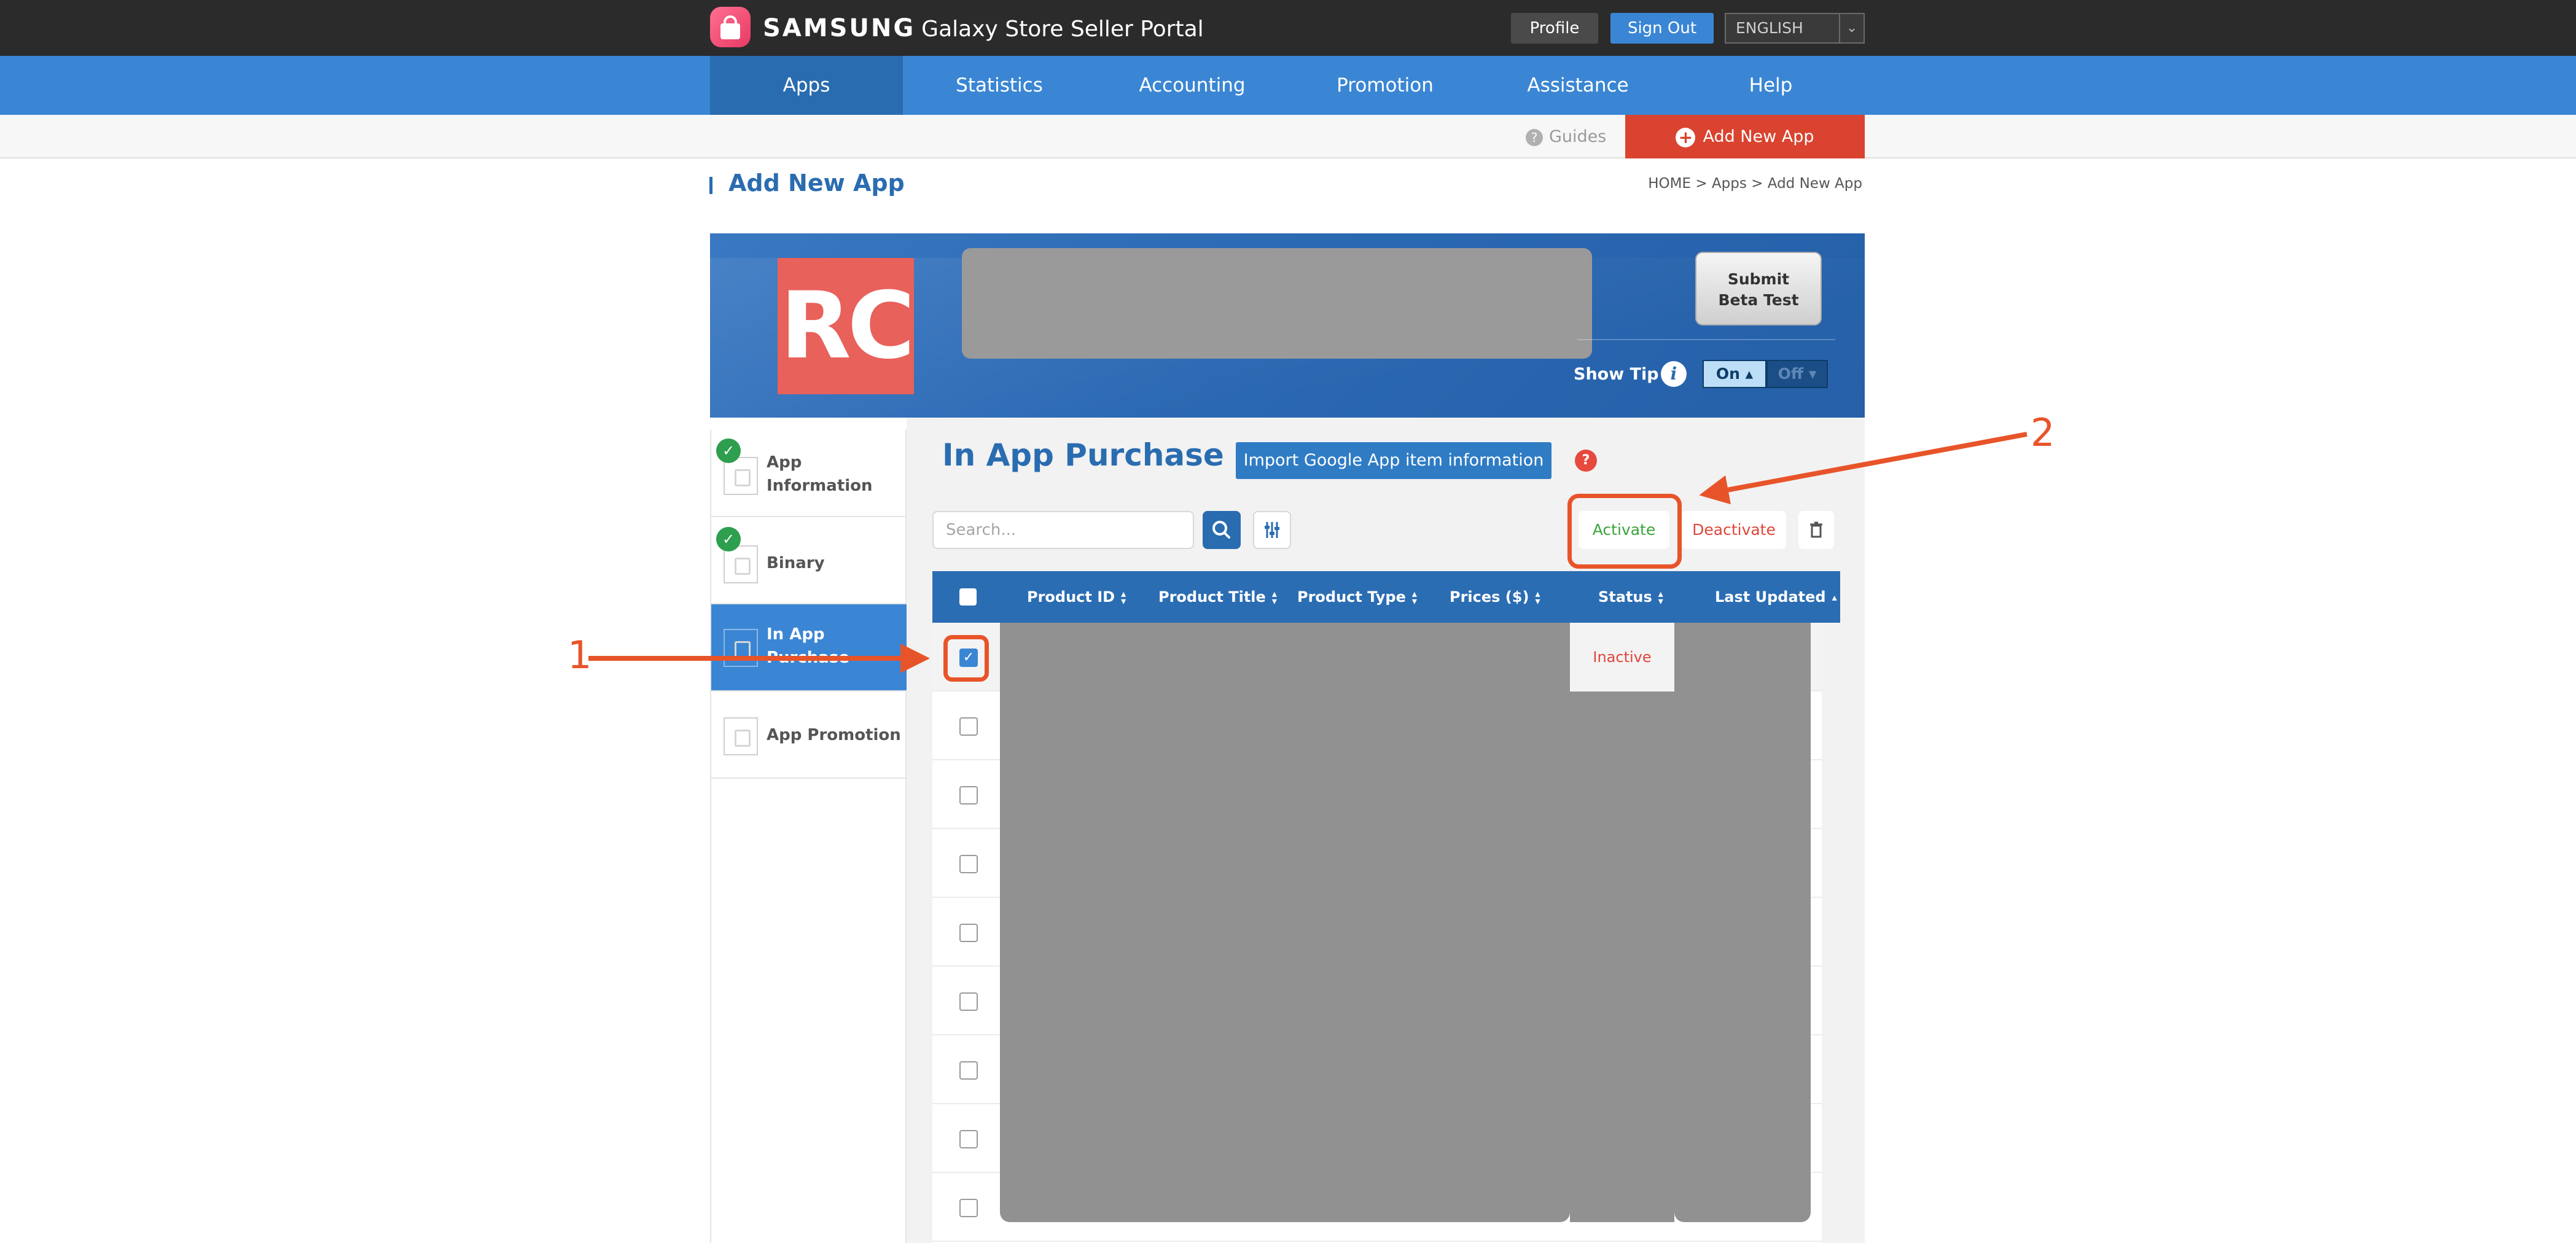  I want to click on cart-icon, so click(741, 648).